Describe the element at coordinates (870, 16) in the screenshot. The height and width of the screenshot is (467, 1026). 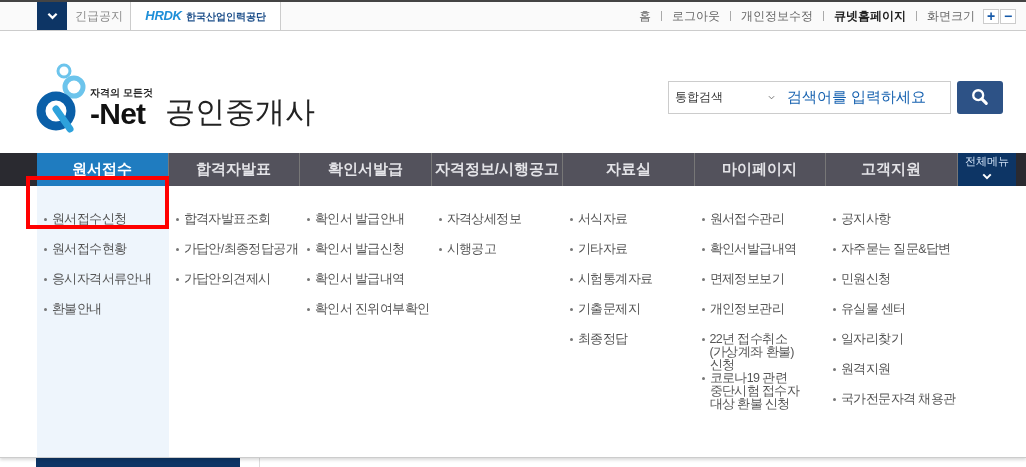
I see `top-link: 큐넷홈페이지` at that location.